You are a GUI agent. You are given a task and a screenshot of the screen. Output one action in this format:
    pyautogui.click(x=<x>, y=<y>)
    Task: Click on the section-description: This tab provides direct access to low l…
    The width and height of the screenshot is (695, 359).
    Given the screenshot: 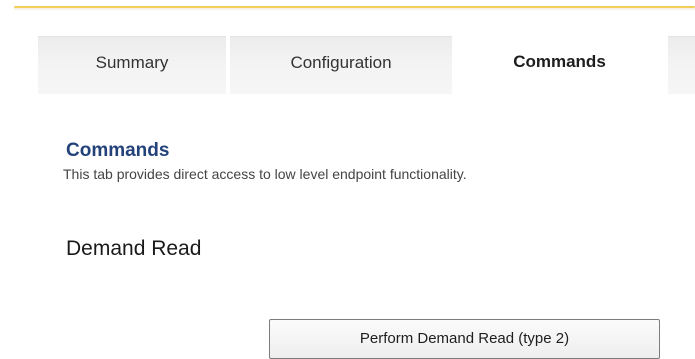 What is the action you would take?
    pyautogui.click(x=265, y=174)
    